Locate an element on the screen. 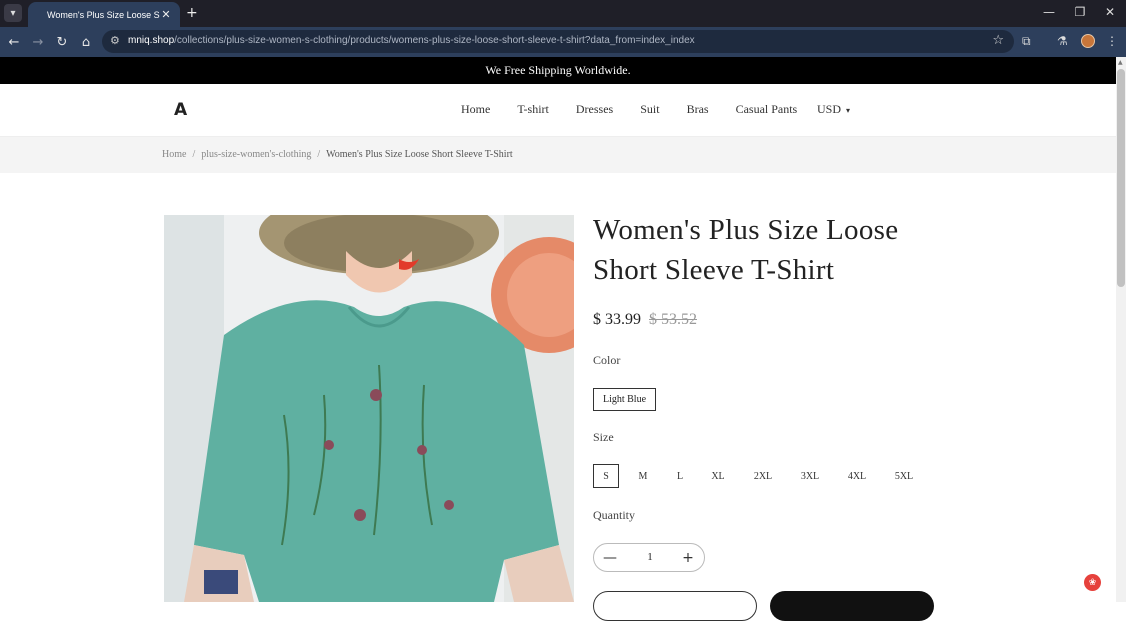 This screenshot has height=621, width=1126. floating-widget-icon: ❀ is located at coordinates (1092, 582).